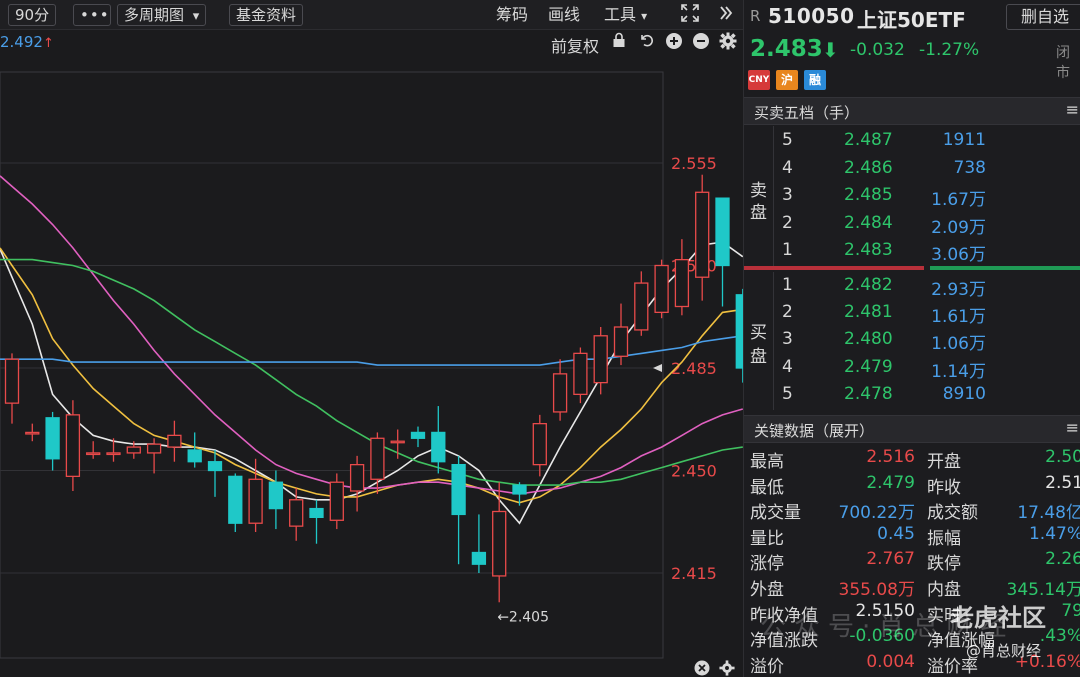 The image size is (1080, 677). Describe the element at coordinates (924, 395) in the screenshot. I see `bid-row: 5 2.478 8910` at that location.